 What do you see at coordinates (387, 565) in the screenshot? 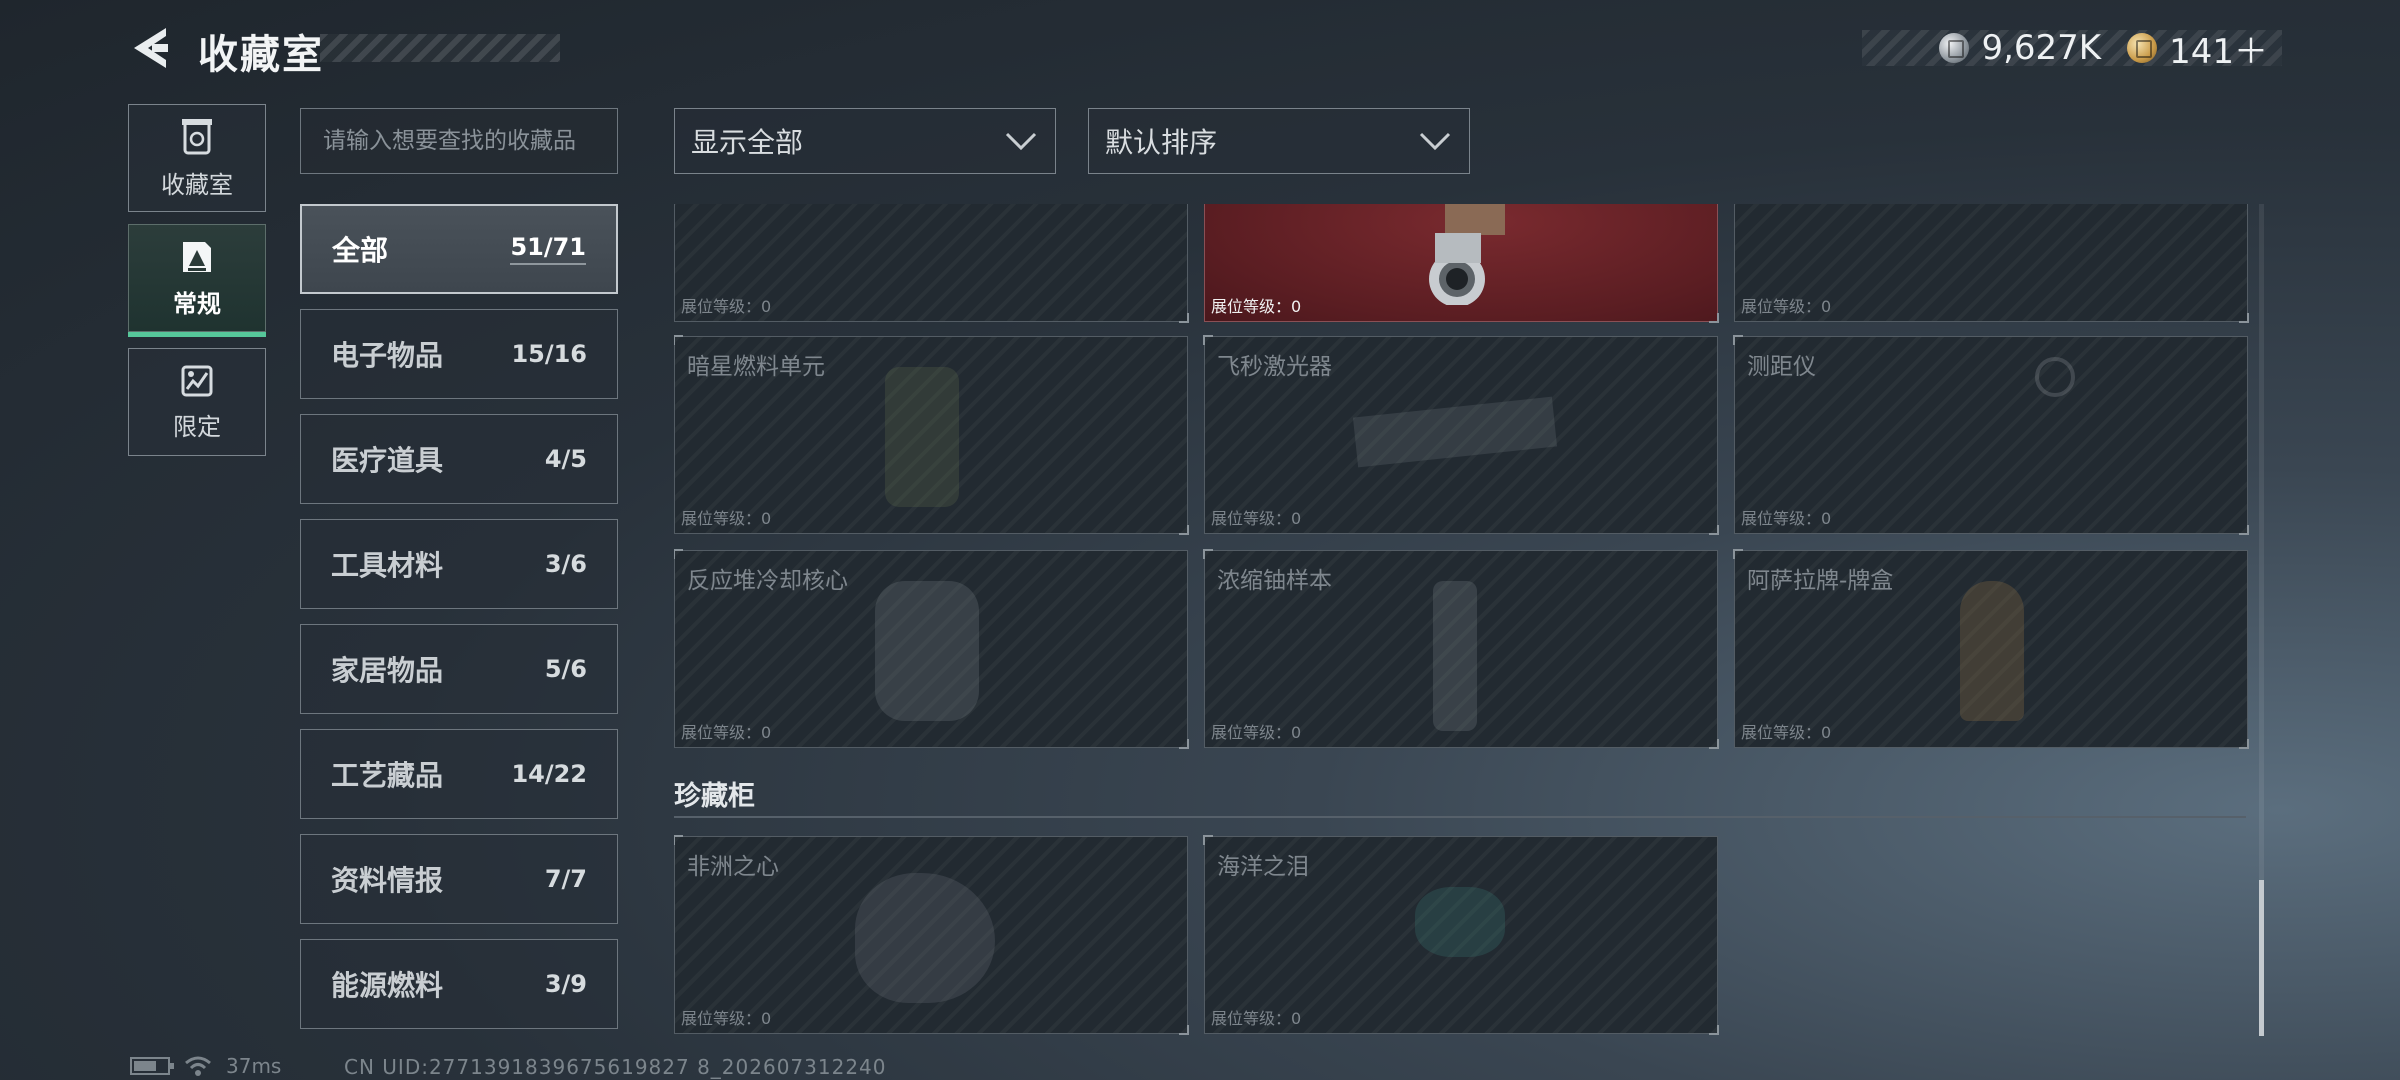
I see `category-name: 工具材料` at bounding box center [387, 565].